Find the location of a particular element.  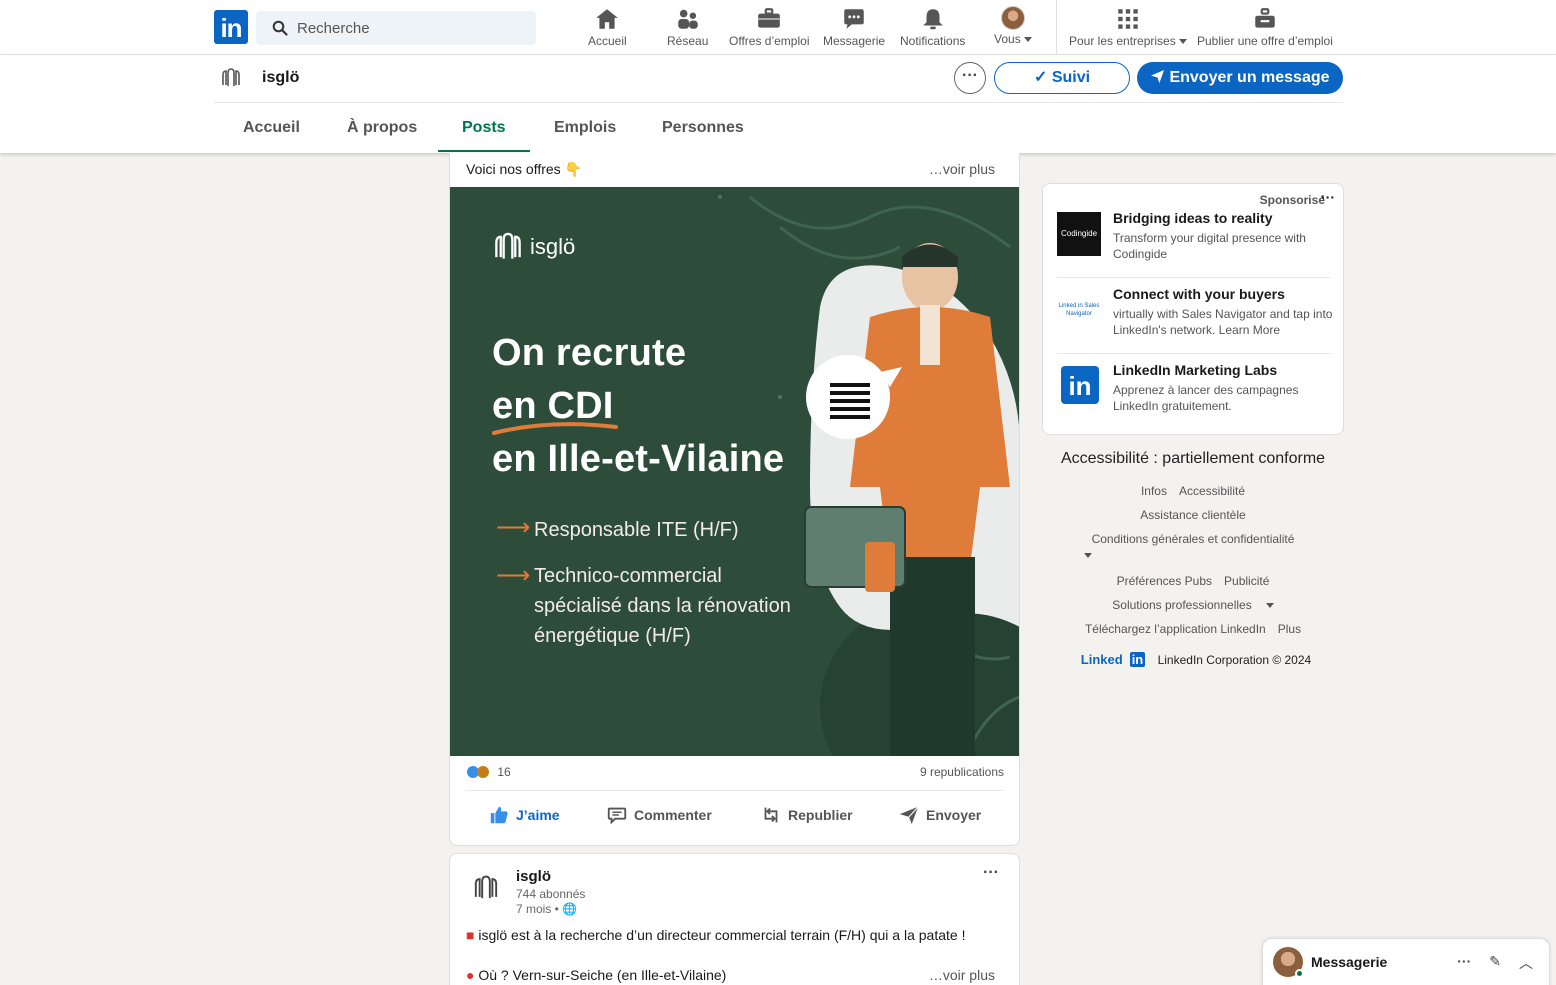

comment-button: Commenter is located at coordinates (659, 815).